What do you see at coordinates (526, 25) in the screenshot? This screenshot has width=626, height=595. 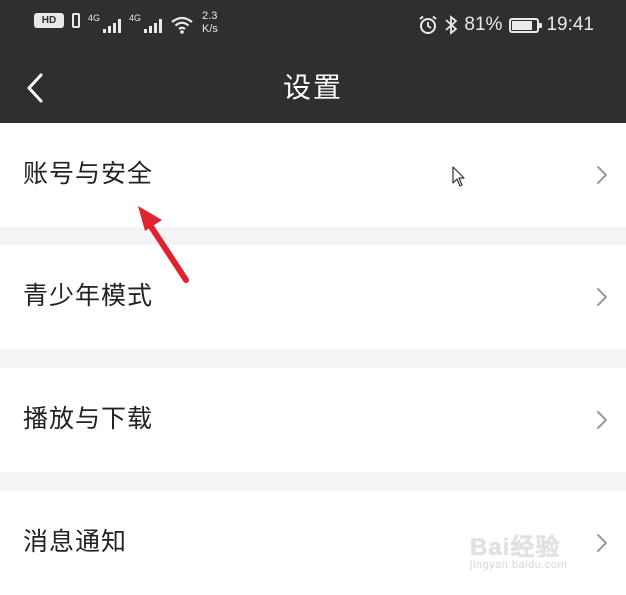 I see `battery-icon` at bounding box center [526, 25].